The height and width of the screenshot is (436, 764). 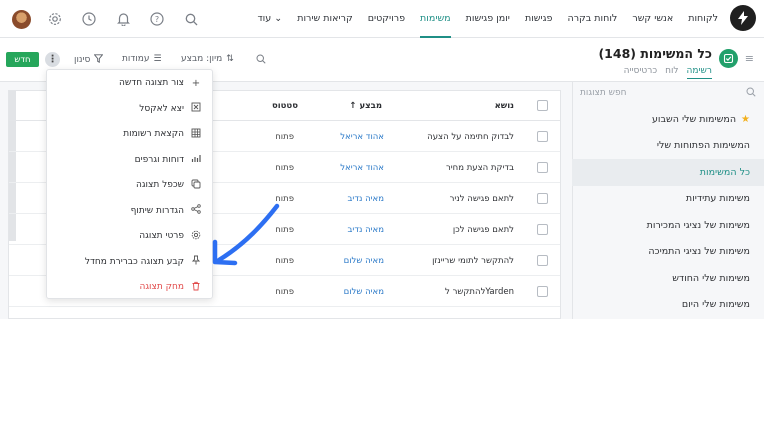 What do you see at coordinates (482, 199) in the screenshot?
I see `cell-subject: לתאם פגישה לניר` at bounding box center [482, 199].